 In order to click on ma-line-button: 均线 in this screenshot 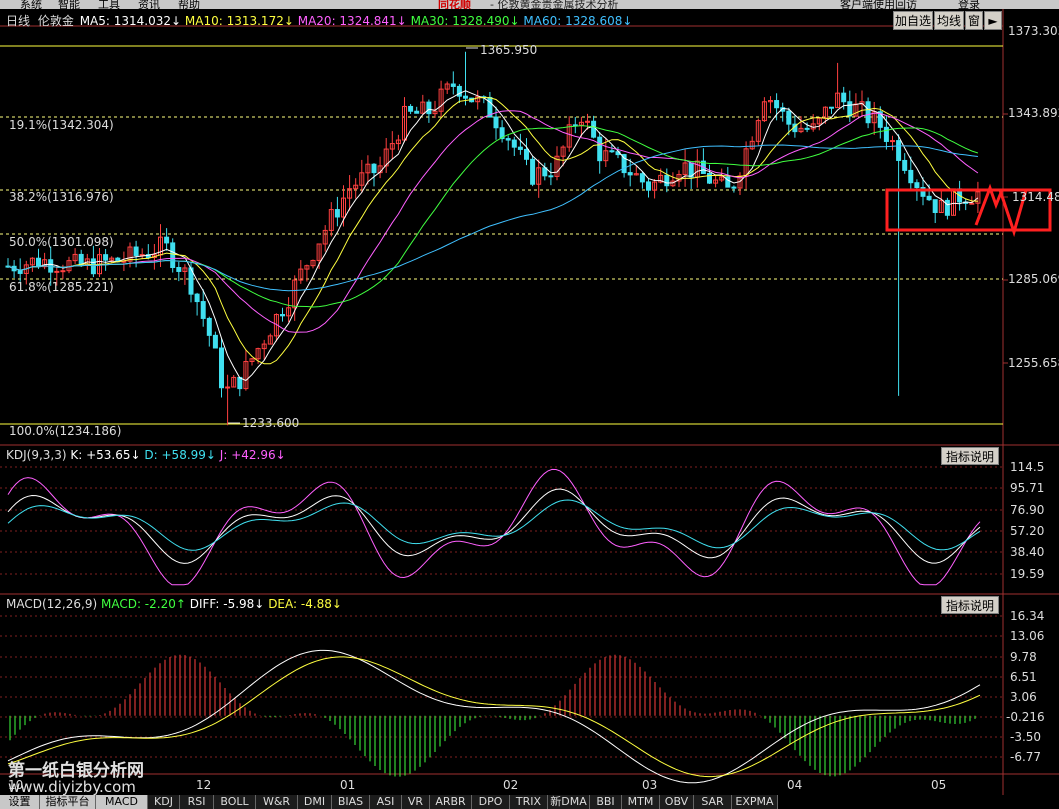, I will do `click(949, 20)`.